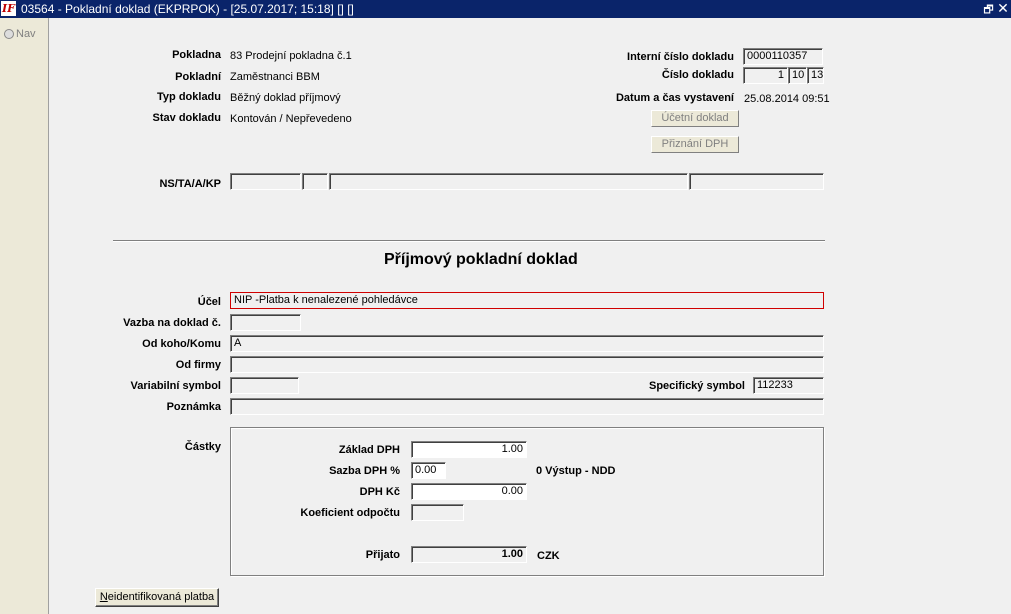 The width and height of the screenshot is (1011, 614). What do you see at coordinates (527, 406) in the screenshot?
I see `poznamka-field` at bounding box center [527, 406].